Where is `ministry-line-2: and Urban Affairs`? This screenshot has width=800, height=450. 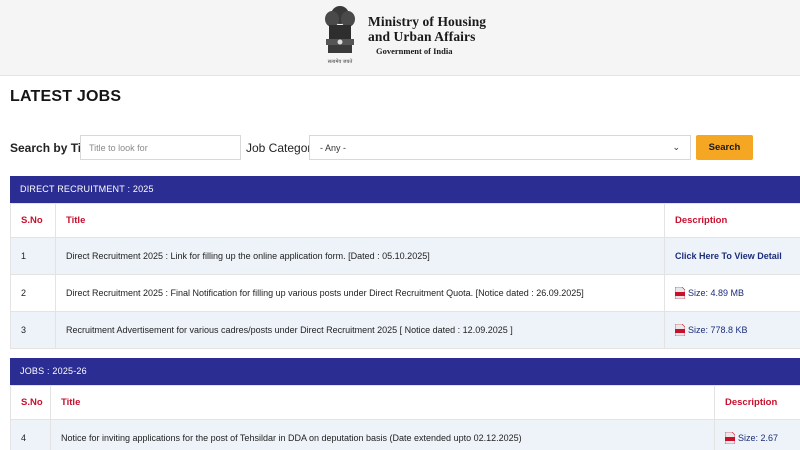 ministry-line-2: and Urban Affairs is located at coordinates (422, 36).